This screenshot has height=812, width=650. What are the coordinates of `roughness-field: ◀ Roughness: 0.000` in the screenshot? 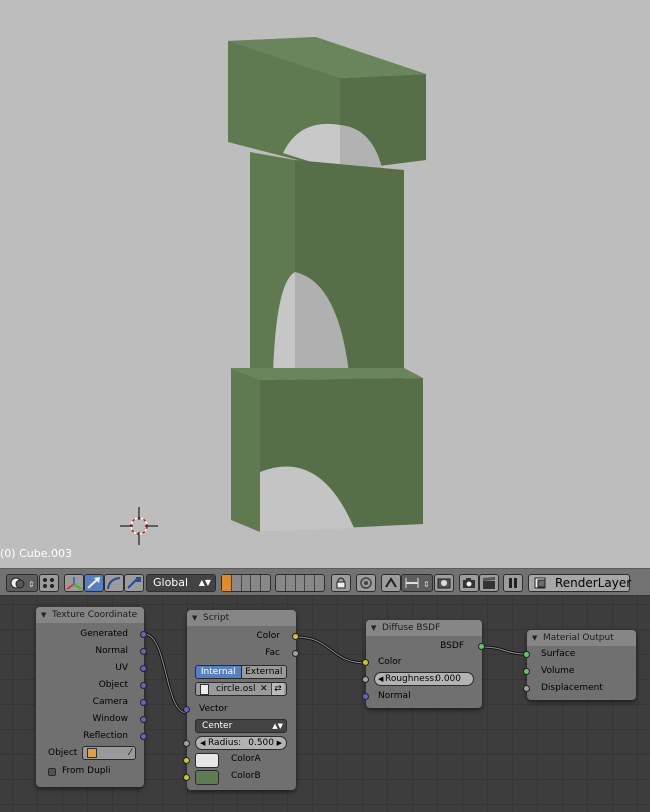 It's located at (424, 679).